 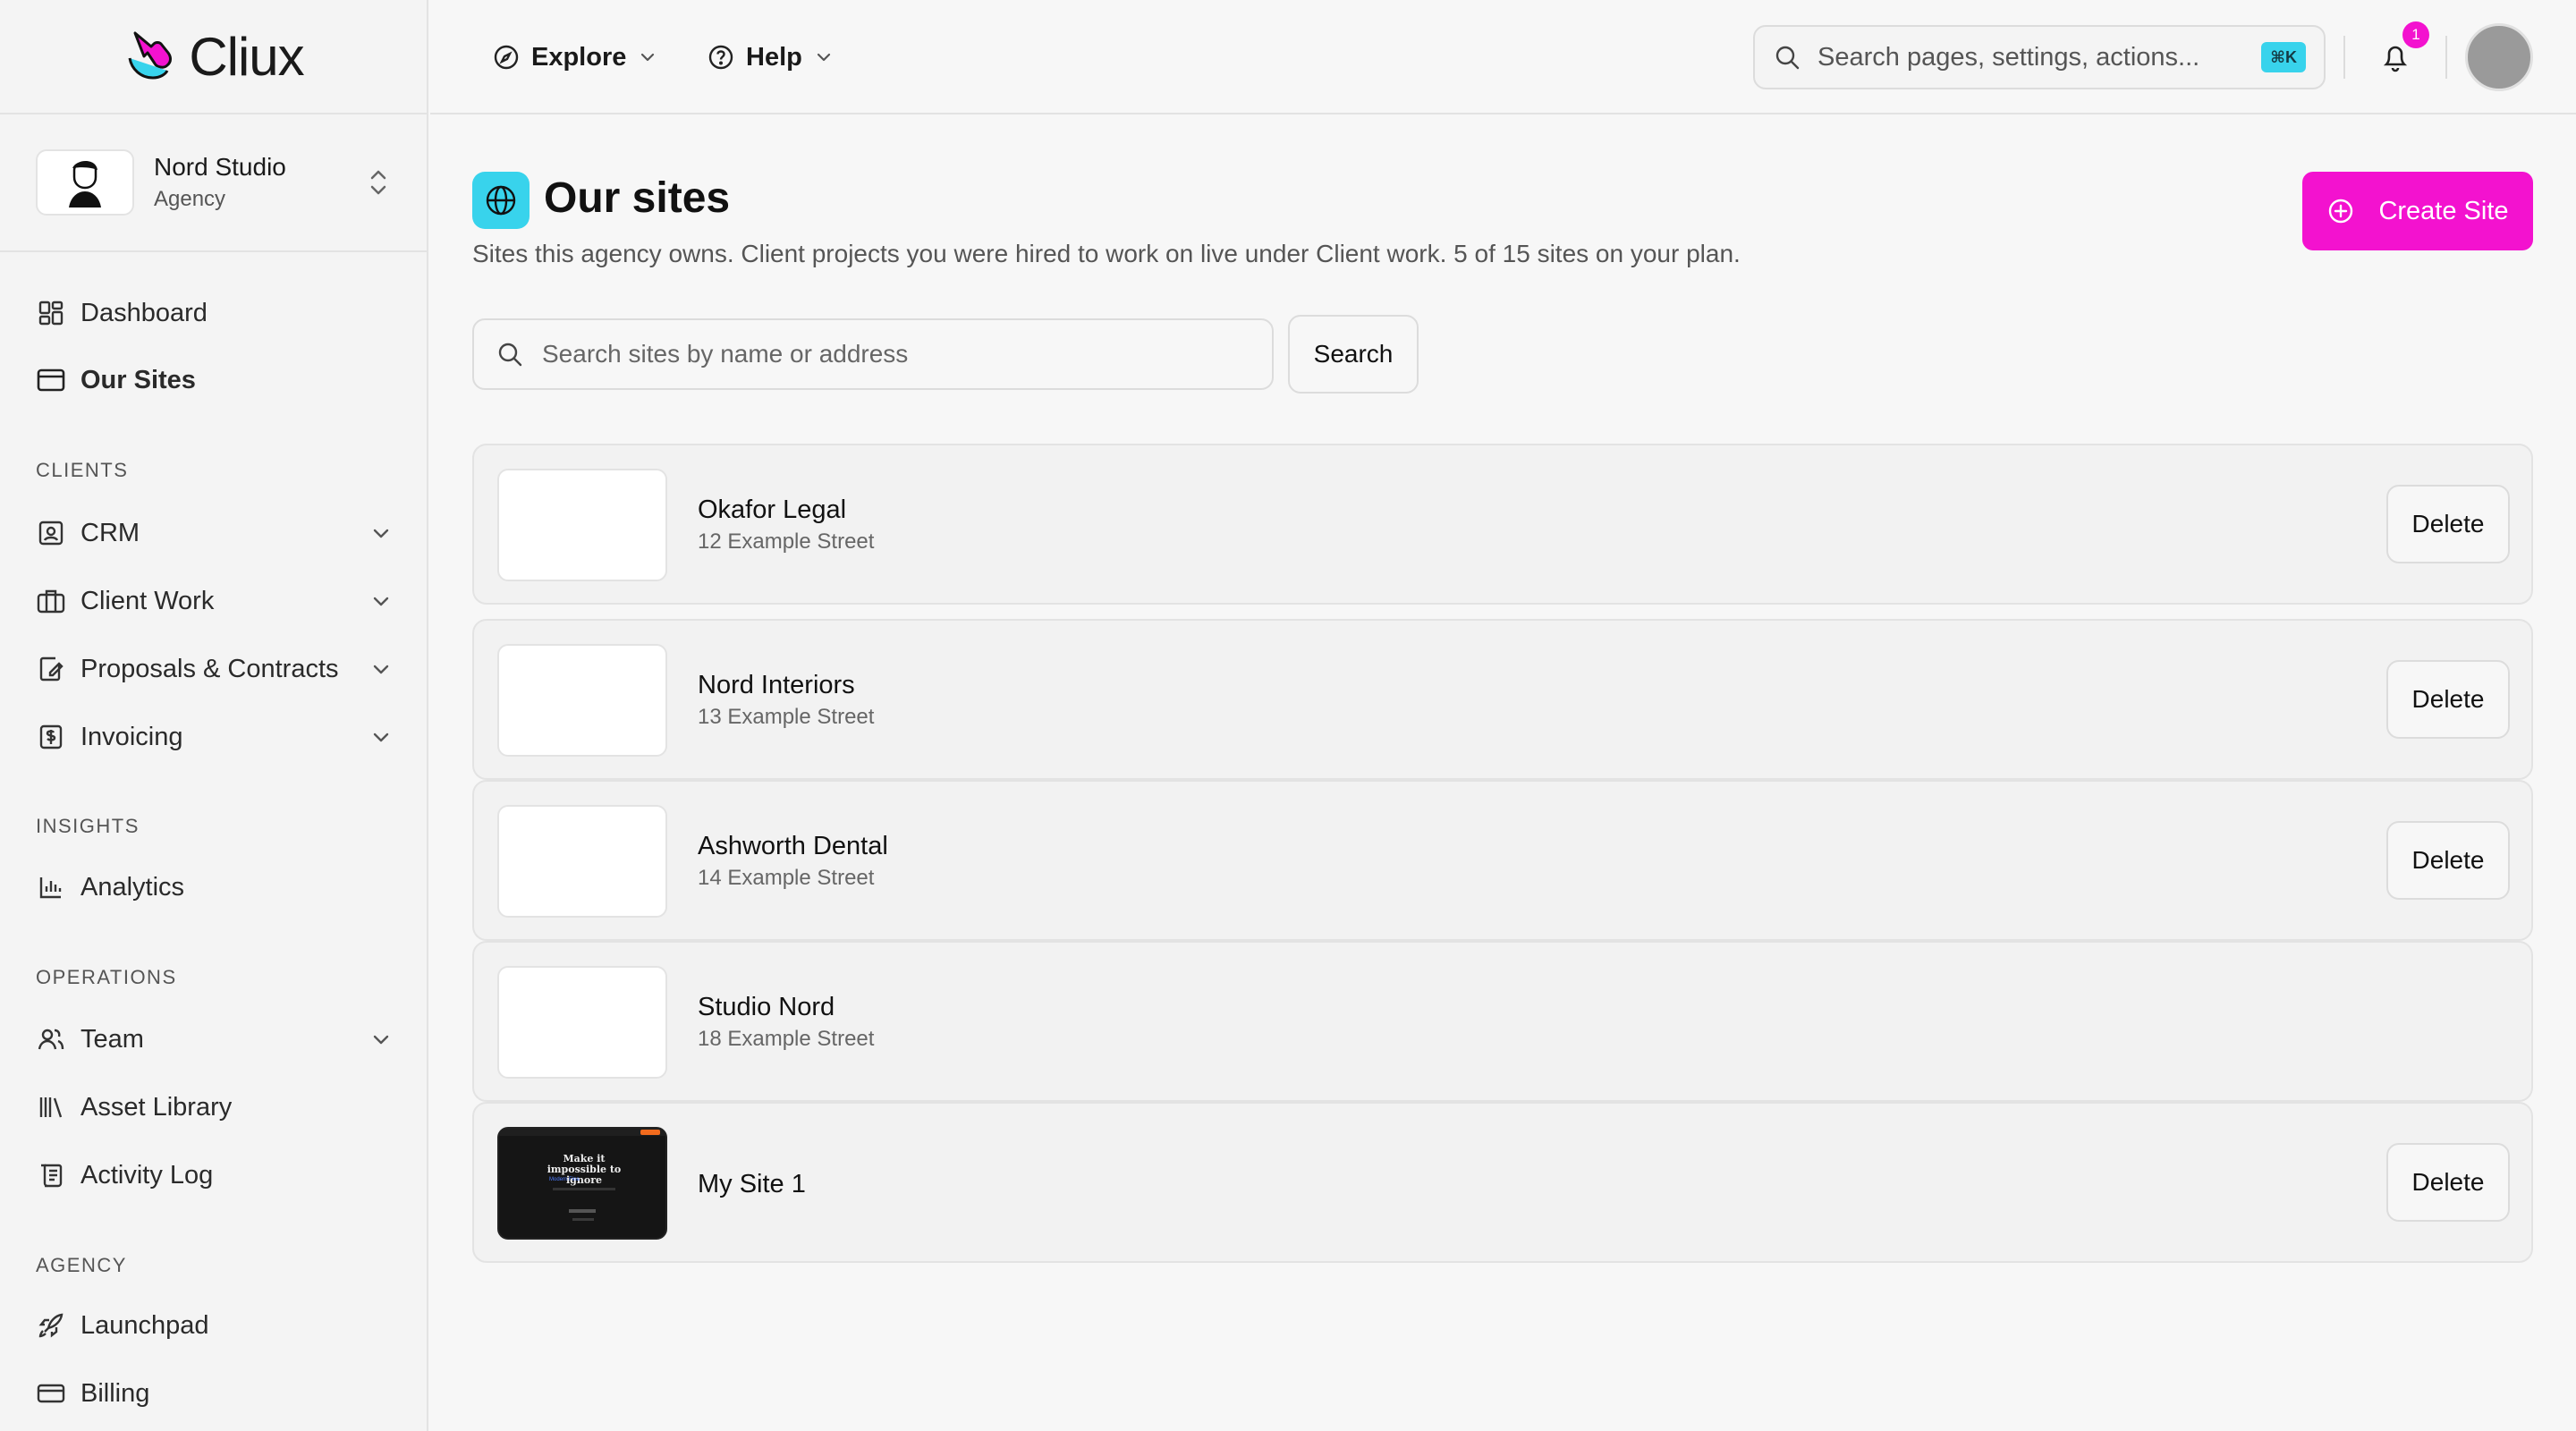 I want to click on logo-text: Cliux, so click(x=246, y=57).